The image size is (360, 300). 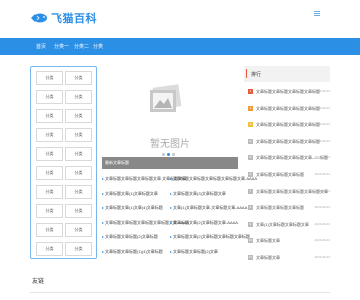 I want to click on article-link: ▸文章标题文章(2)文章标题文章-AAAA, so click(x=204, y=223).